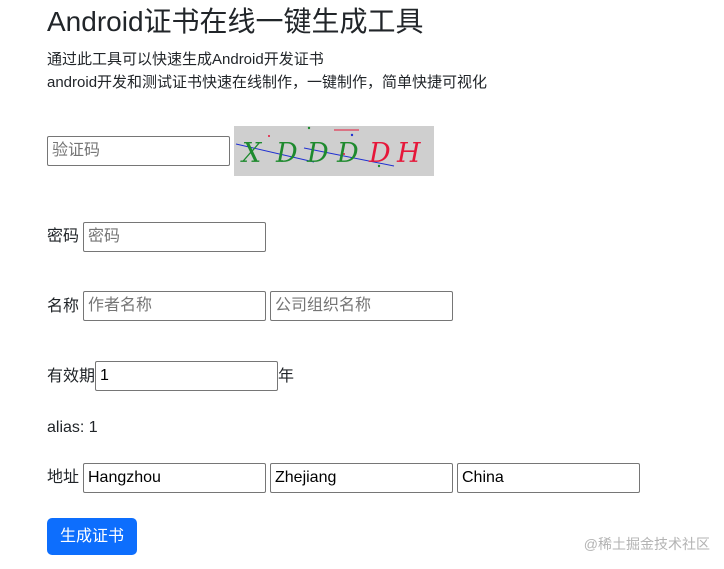 The image size is (724, 569). What do you see at coordinates (63, 477) in the screenshot?
I see `address-label: 地址` at bounding box center [63, 477].